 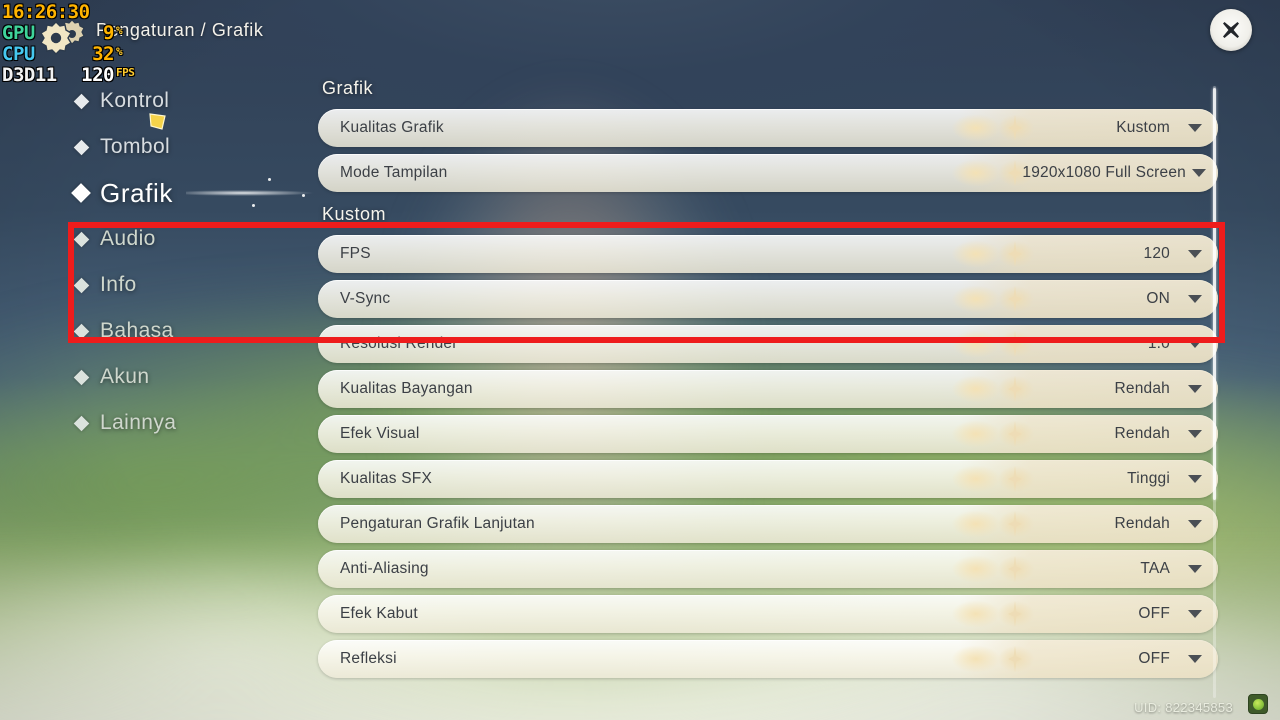 What do you see at coordinates (768, 299) in the screenshot?
I see `option-row-v-sync: V-Sync ON` at bounding box center [768, 299].